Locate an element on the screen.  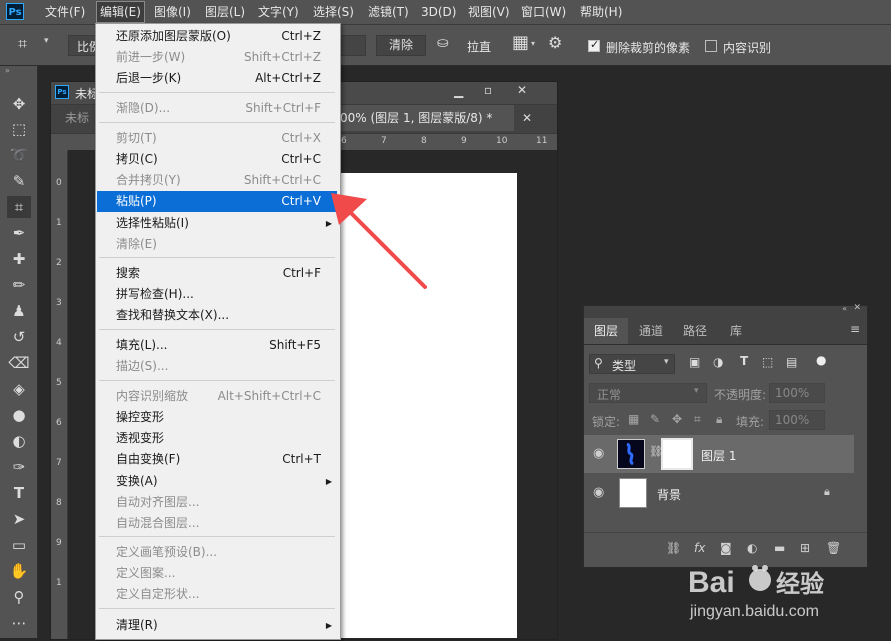
smart-object-filter-icon: ▤ is located at coordinates (791, 362).